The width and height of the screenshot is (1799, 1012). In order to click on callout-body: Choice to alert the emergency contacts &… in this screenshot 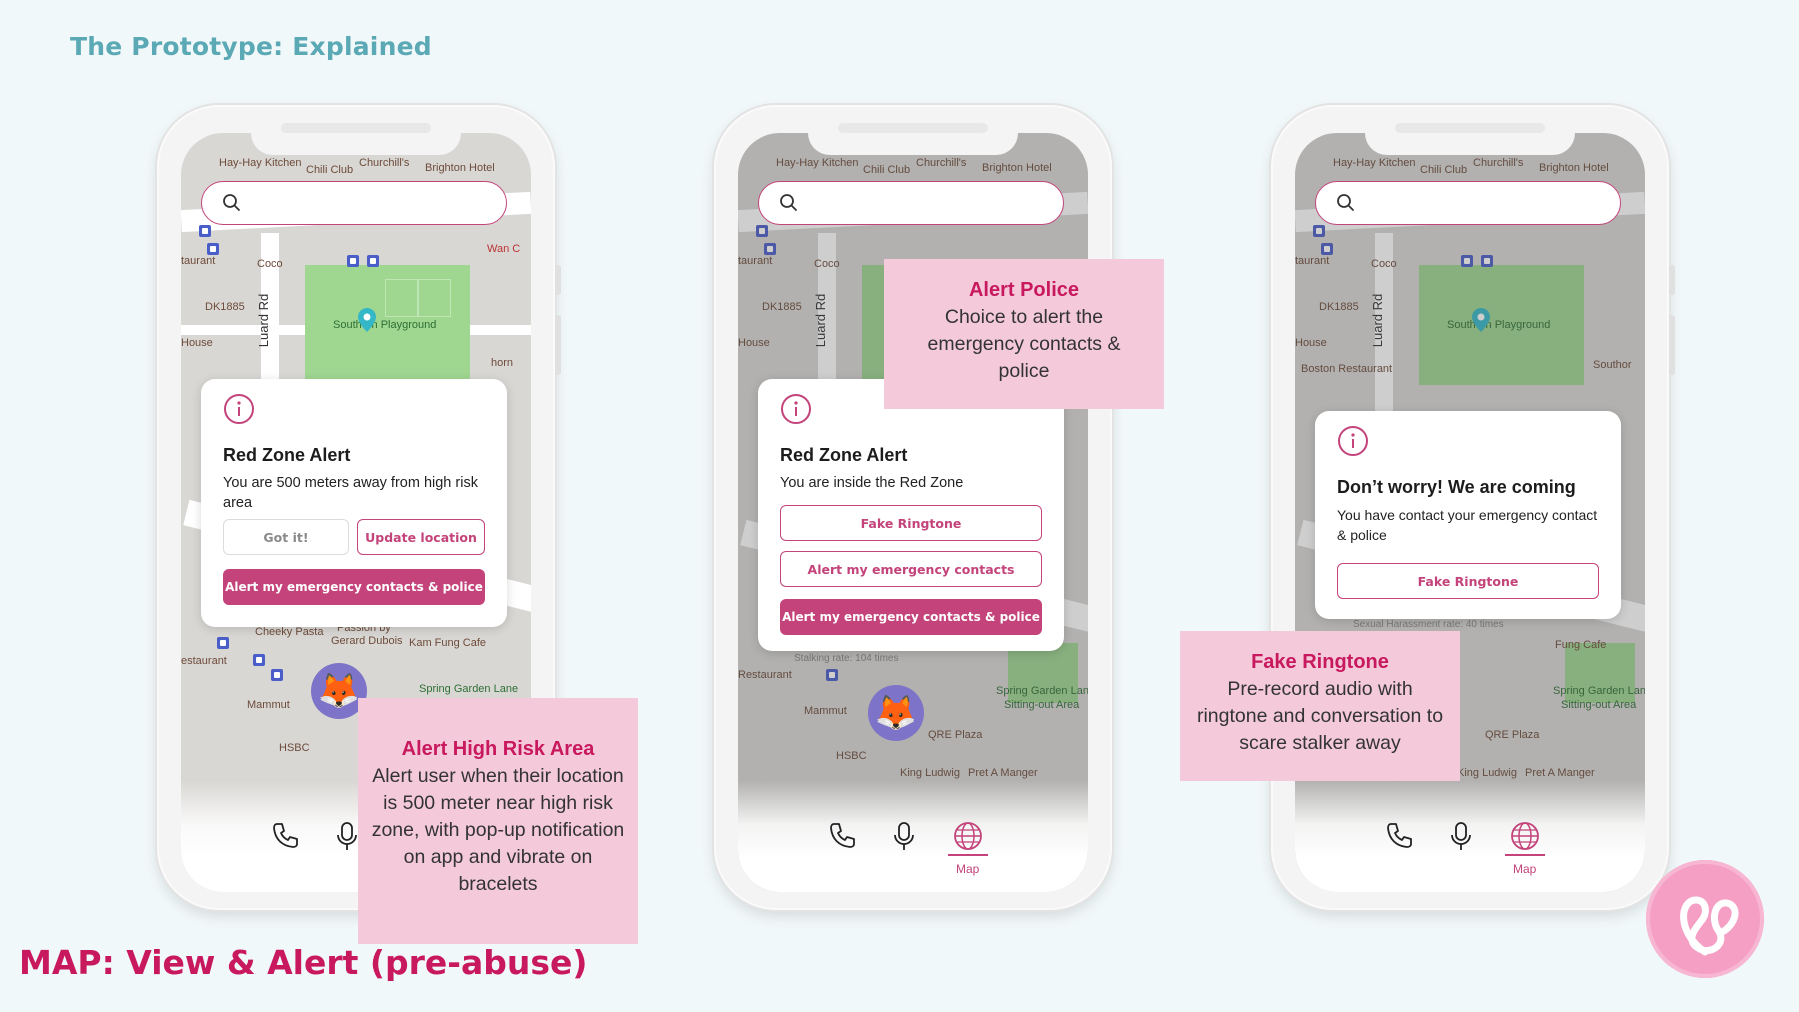, I will do `click(1024, 344)`.